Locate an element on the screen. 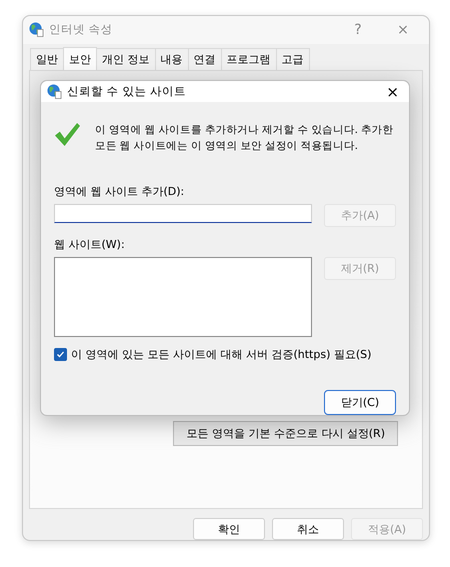 The height and width of the screenshot is (567, 450). window-title: 인터넷 속성 is located at coordinates (81, 30).